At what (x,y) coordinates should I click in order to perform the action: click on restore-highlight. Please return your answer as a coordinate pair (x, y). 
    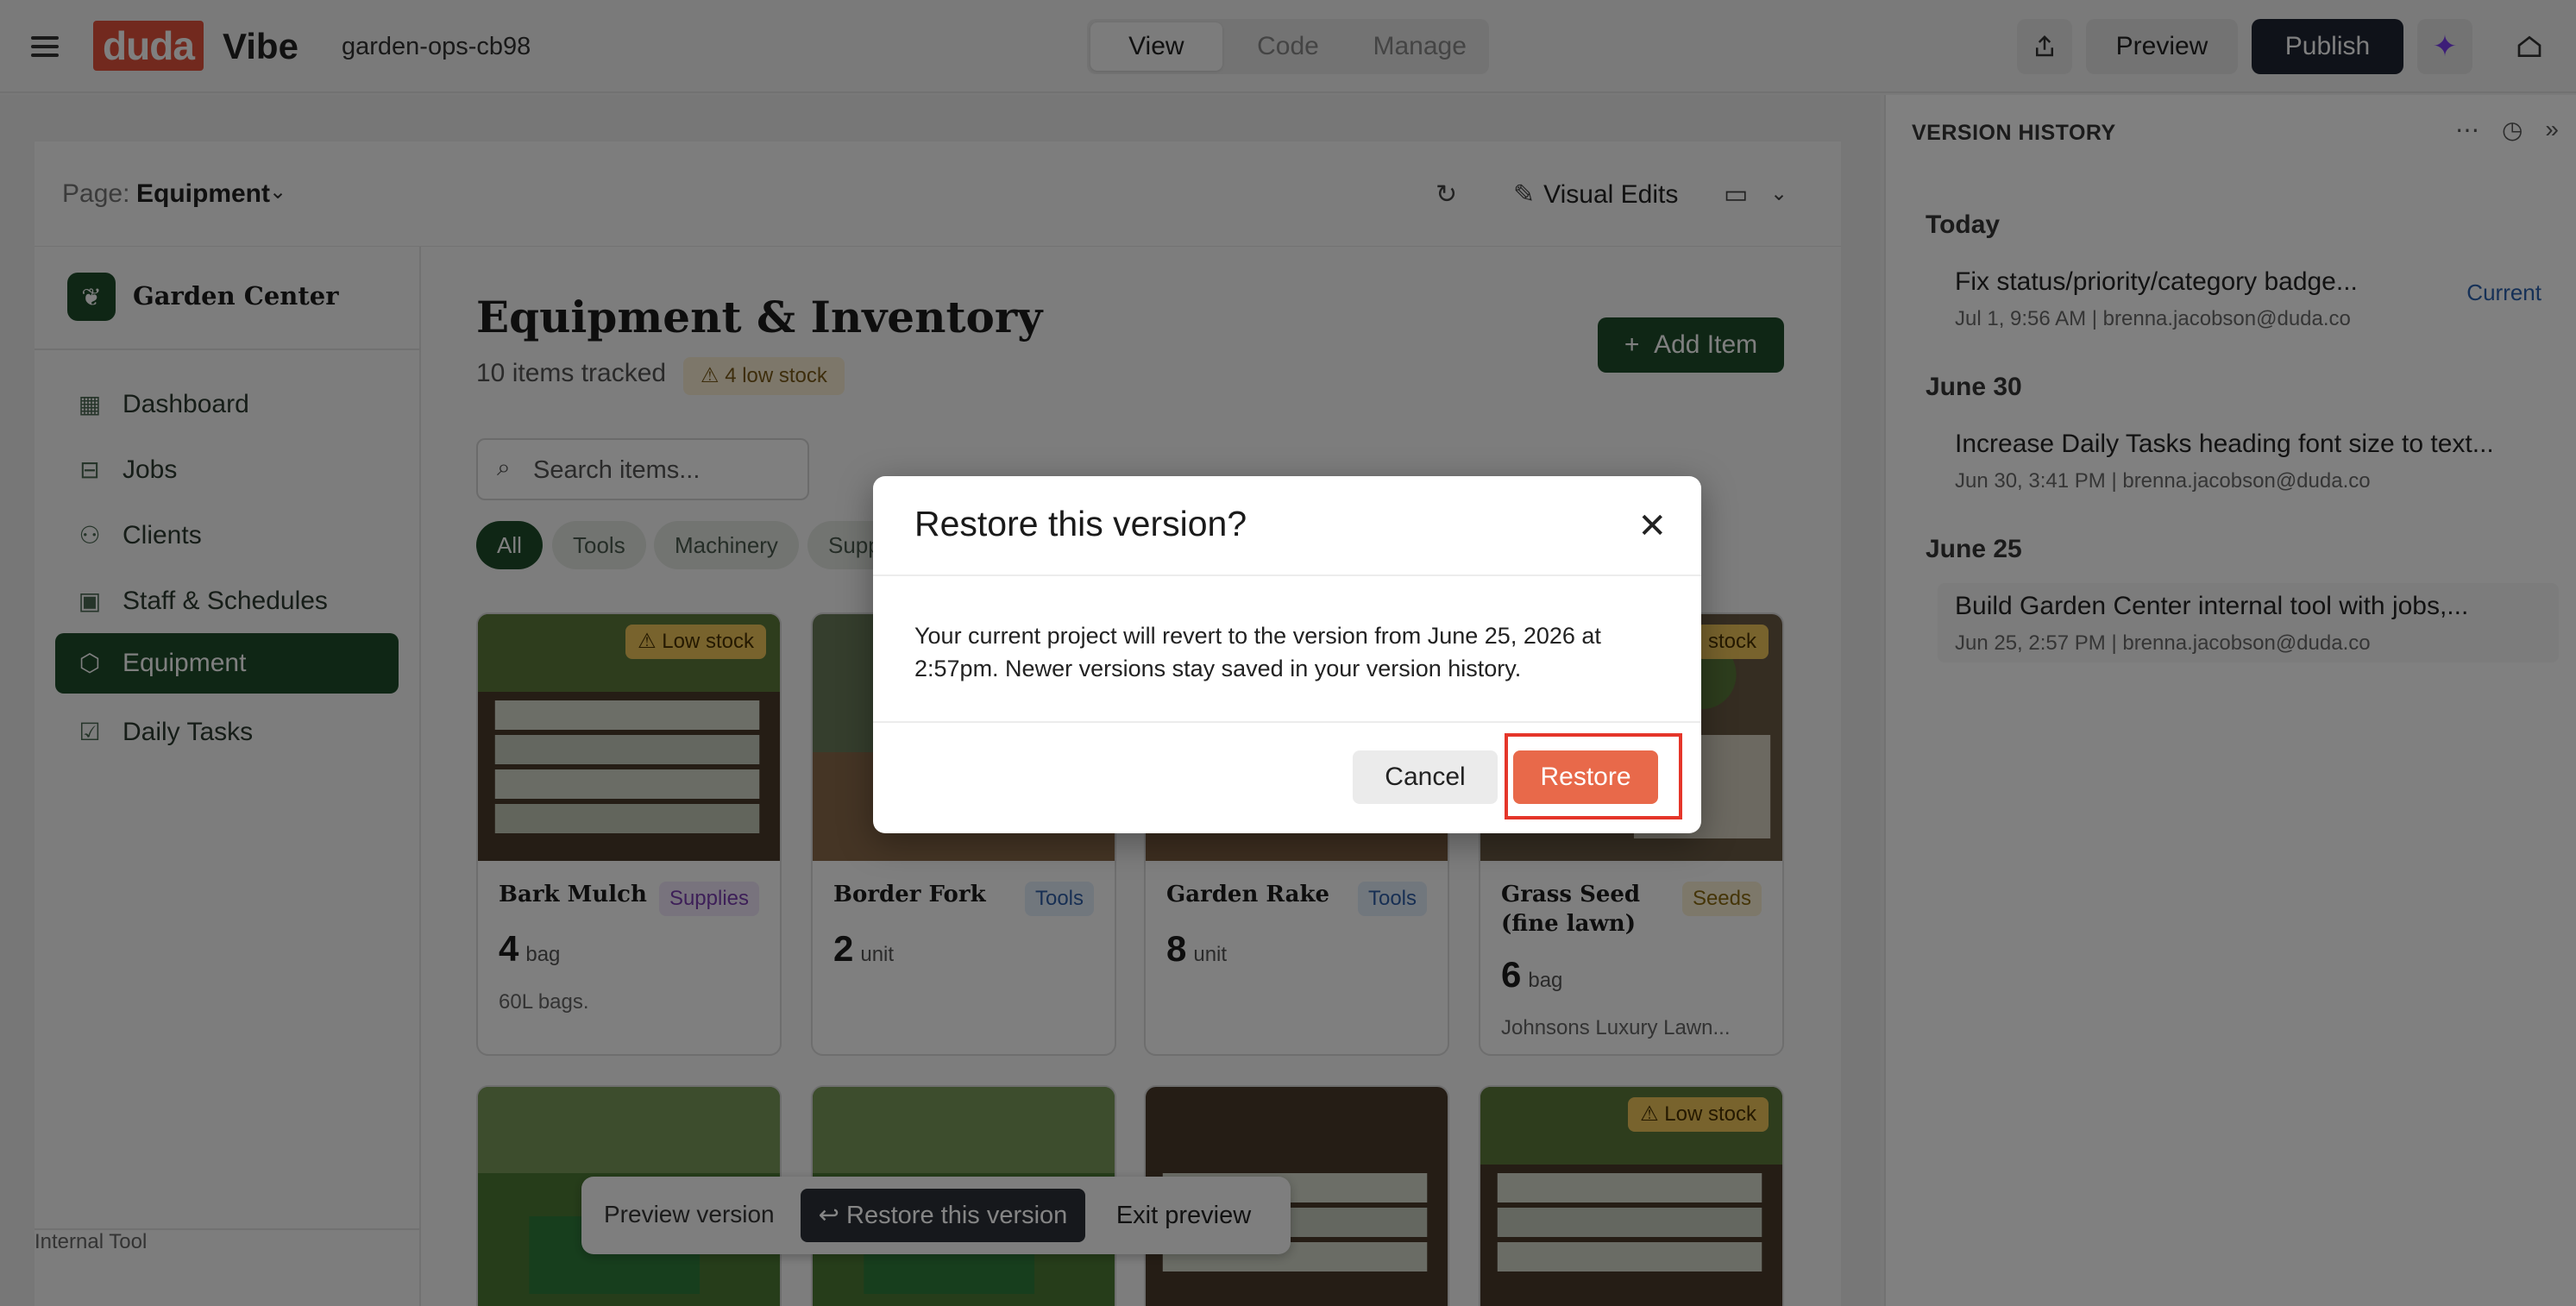
    Looking at the image, I should click on (1593, 776).